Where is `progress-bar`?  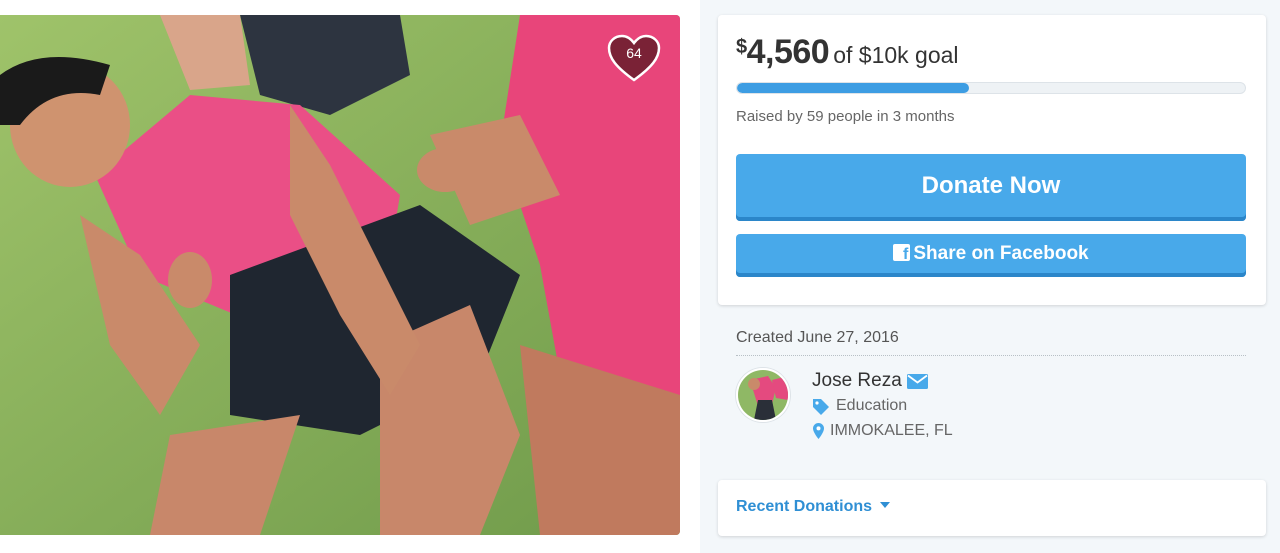
progress-bar is located at coordinates (991, 88).